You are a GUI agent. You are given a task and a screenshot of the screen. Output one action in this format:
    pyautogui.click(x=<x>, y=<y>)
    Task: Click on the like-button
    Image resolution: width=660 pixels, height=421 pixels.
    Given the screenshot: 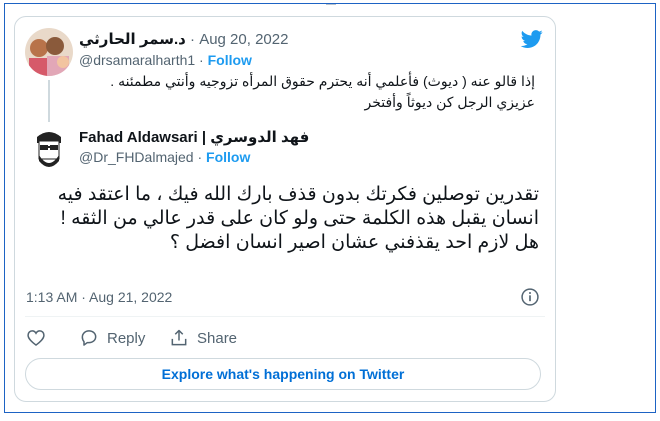 What is the action you would take?
    pyautogui.click(x=36, y=338)
    